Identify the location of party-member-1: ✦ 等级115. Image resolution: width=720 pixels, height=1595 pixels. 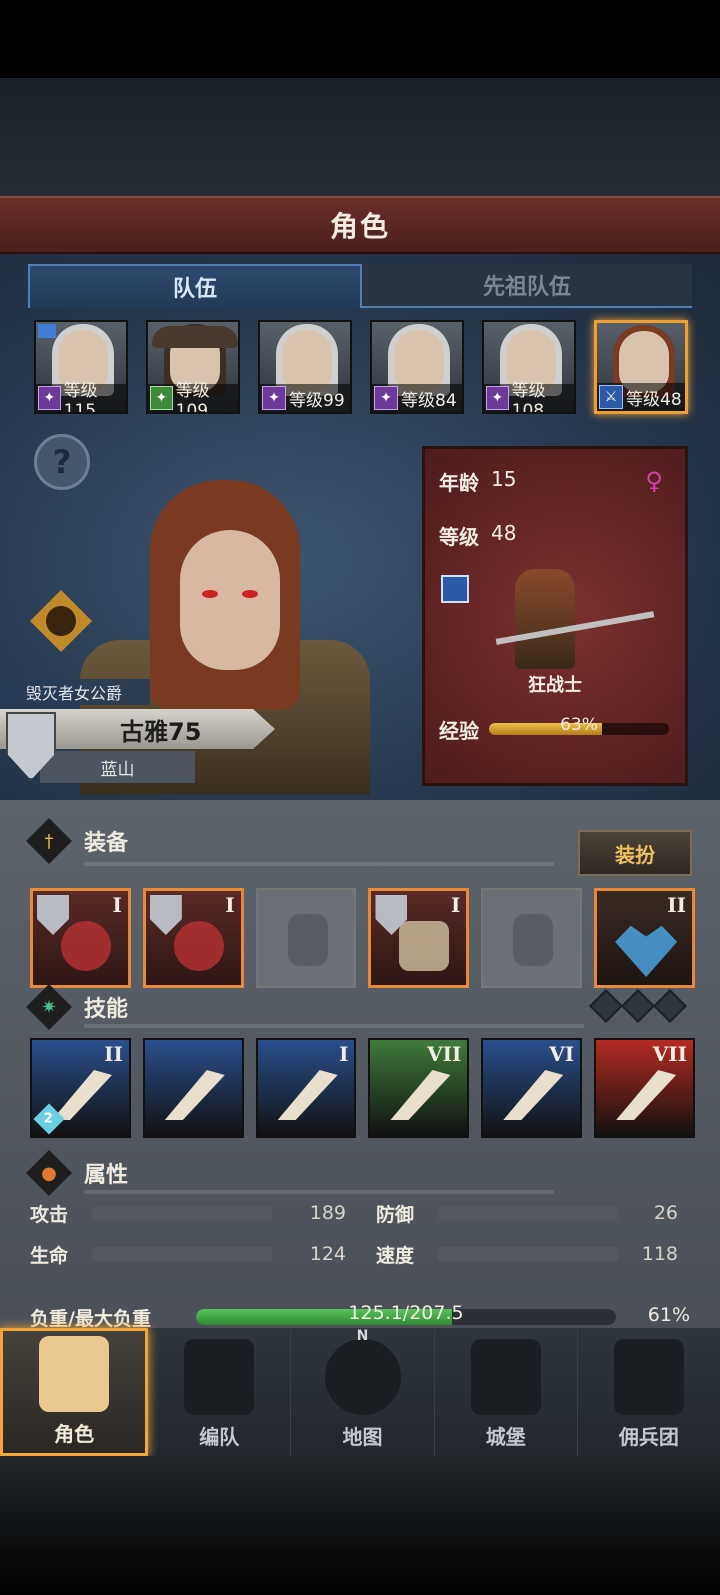
(81, 367).